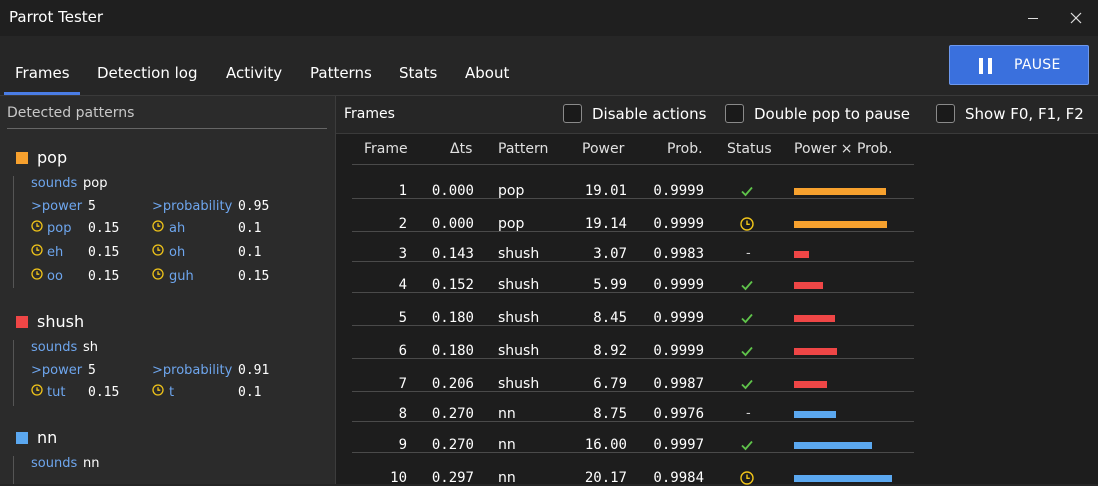 The height and width of the screenshot is (486, 1098). I want to click on cell-prob: 0.9997, so click(678, 445).